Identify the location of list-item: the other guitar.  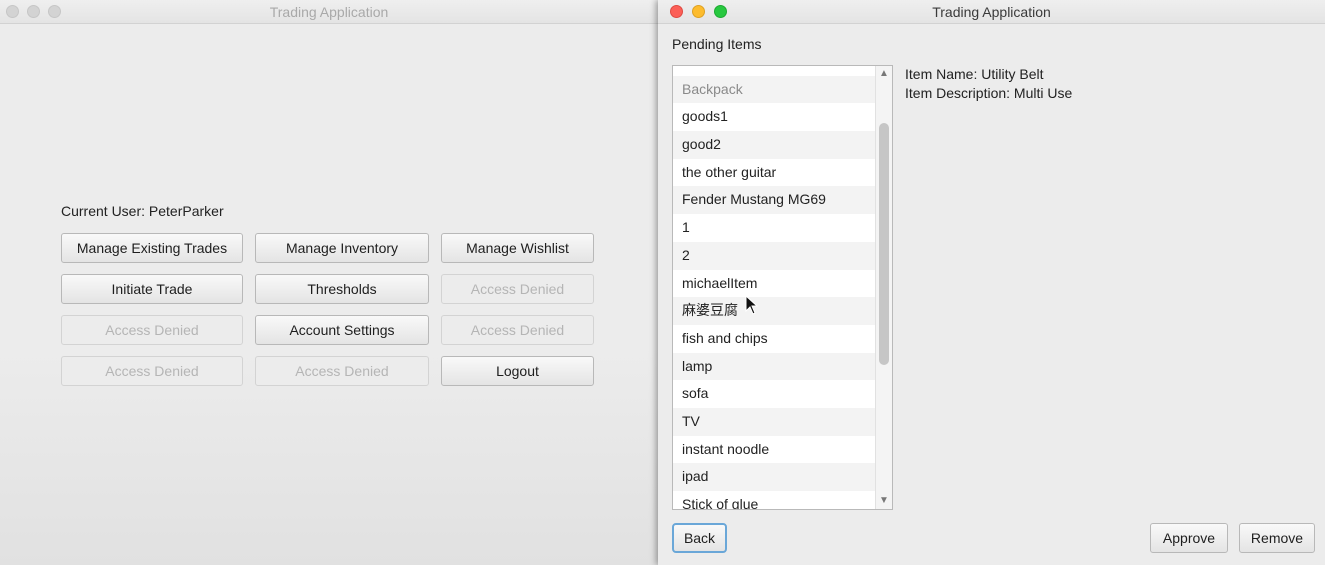
(774, 173).